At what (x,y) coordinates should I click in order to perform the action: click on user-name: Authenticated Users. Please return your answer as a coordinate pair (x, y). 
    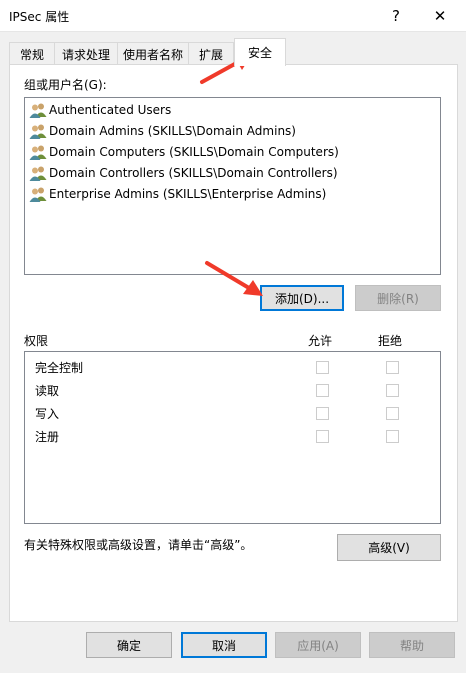
    Looking at the image, I should click on (110, 110).